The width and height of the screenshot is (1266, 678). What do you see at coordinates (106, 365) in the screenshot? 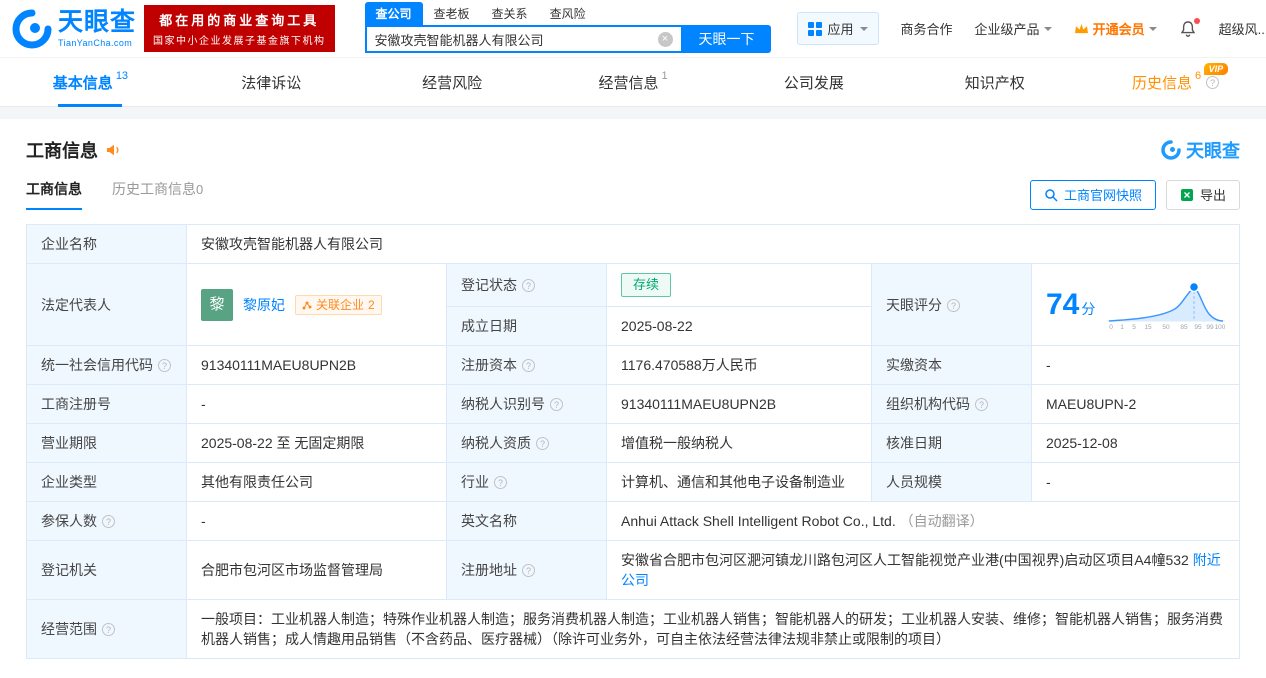
I see `label-credit-code: 统一社会信用代码?` at bounding box center [106, 365].